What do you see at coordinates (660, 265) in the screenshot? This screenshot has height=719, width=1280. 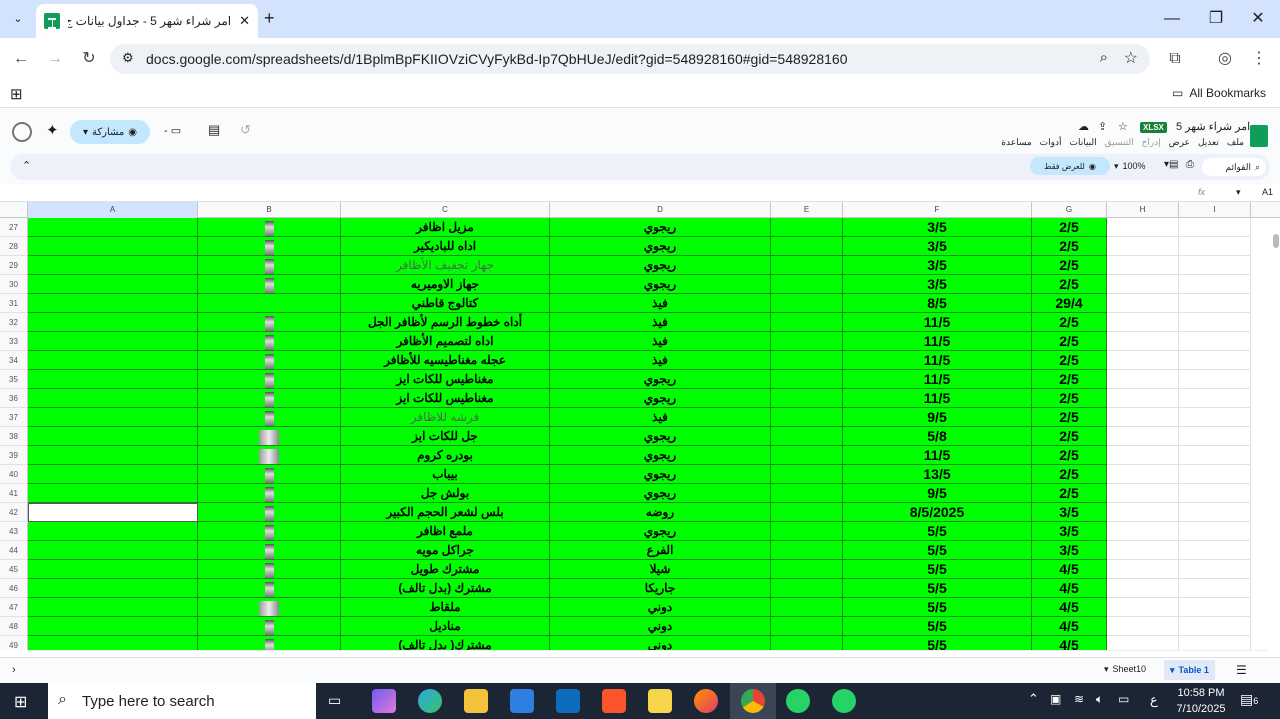 I see `cell-supplier: ريجوي` at bounding box center [660, 265].